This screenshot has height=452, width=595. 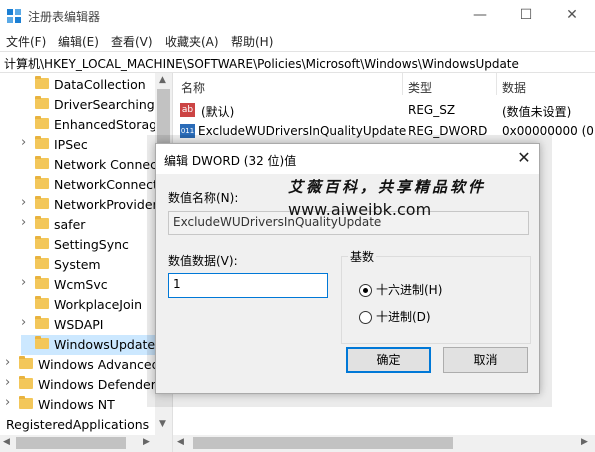 I want to click on dialog-close-icon: ✕, so click(x=524, y=158).